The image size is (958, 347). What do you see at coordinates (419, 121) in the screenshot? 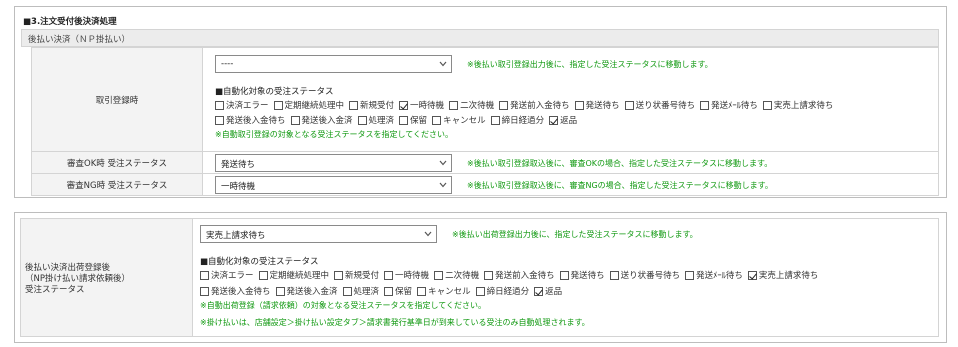
I see `status-checkbox-label: 保留` at bounding box center [419, 121].